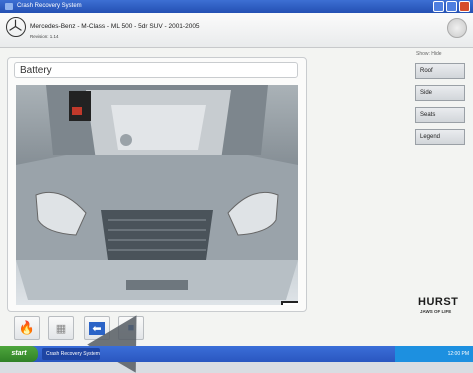 This screenshot has height=373, width=473. Describe the element at coordinates (440, 137) in the screenshot. I see `legend-button: Legend` at that location.